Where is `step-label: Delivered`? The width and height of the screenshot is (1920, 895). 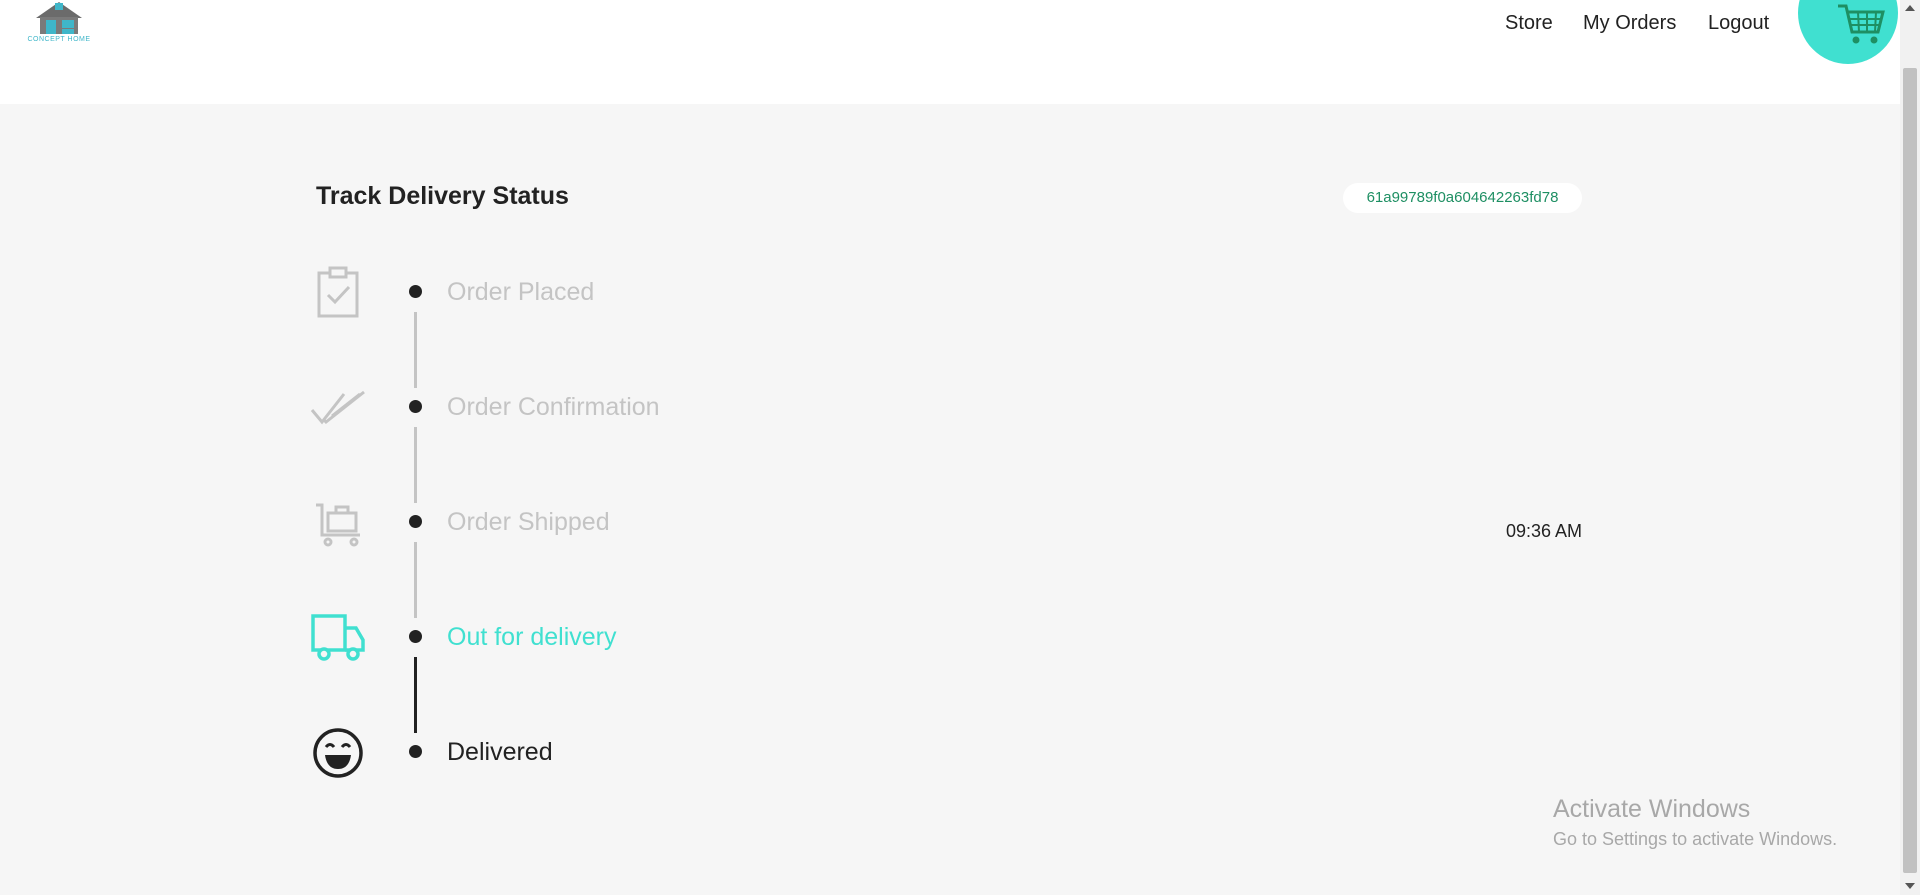
step-label: Delivered is located at coordinates (500, 752).